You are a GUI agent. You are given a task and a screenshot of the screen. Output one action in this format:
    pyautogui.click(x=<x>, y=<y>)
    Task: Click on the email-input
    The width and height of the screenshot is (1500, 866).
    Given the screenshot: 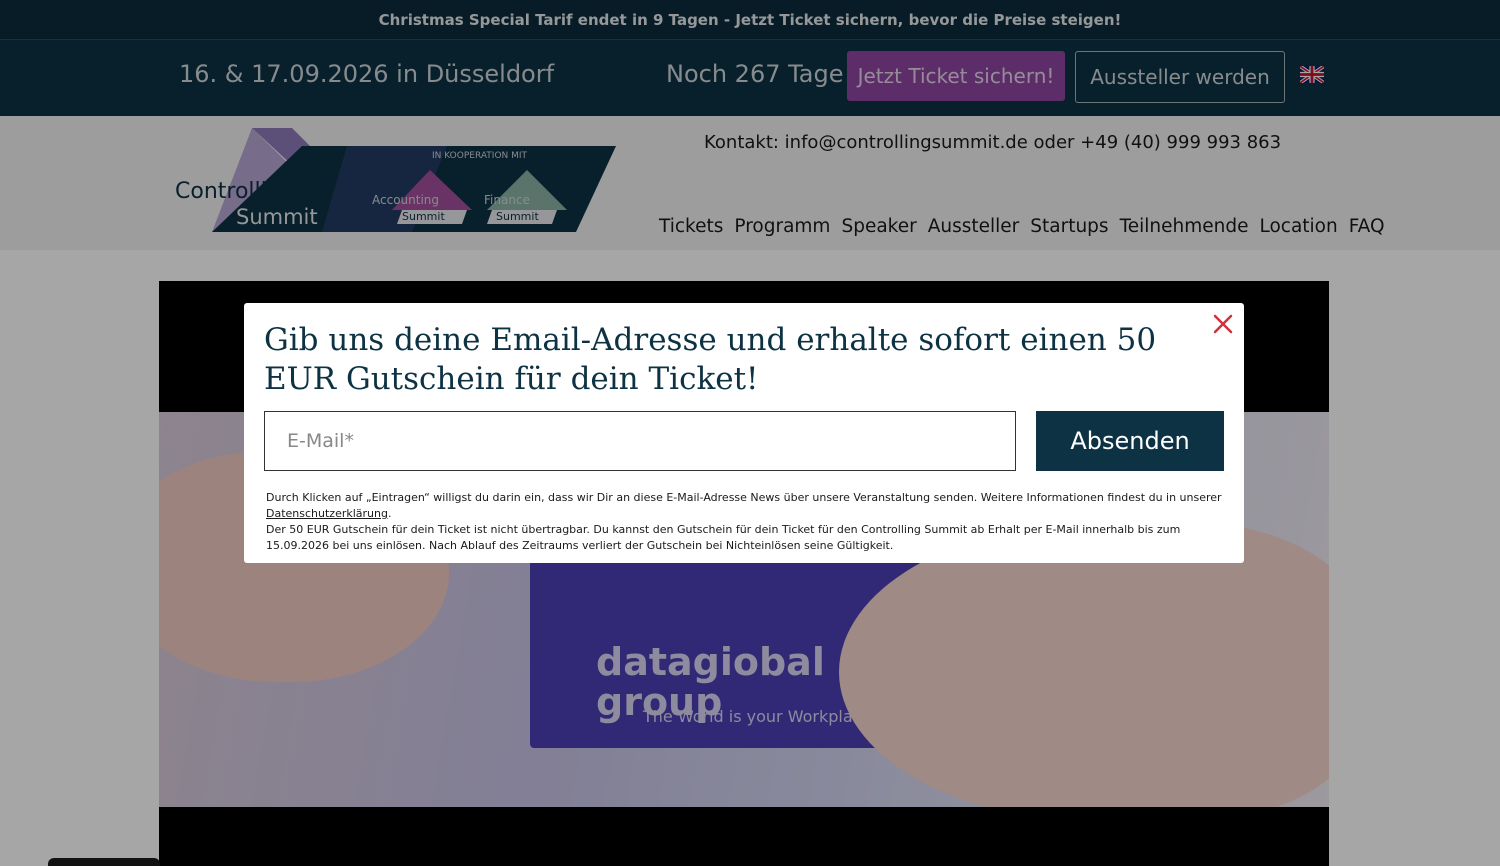 What is the action you would take?
    pyautogui.click(x=640, y=441)
    